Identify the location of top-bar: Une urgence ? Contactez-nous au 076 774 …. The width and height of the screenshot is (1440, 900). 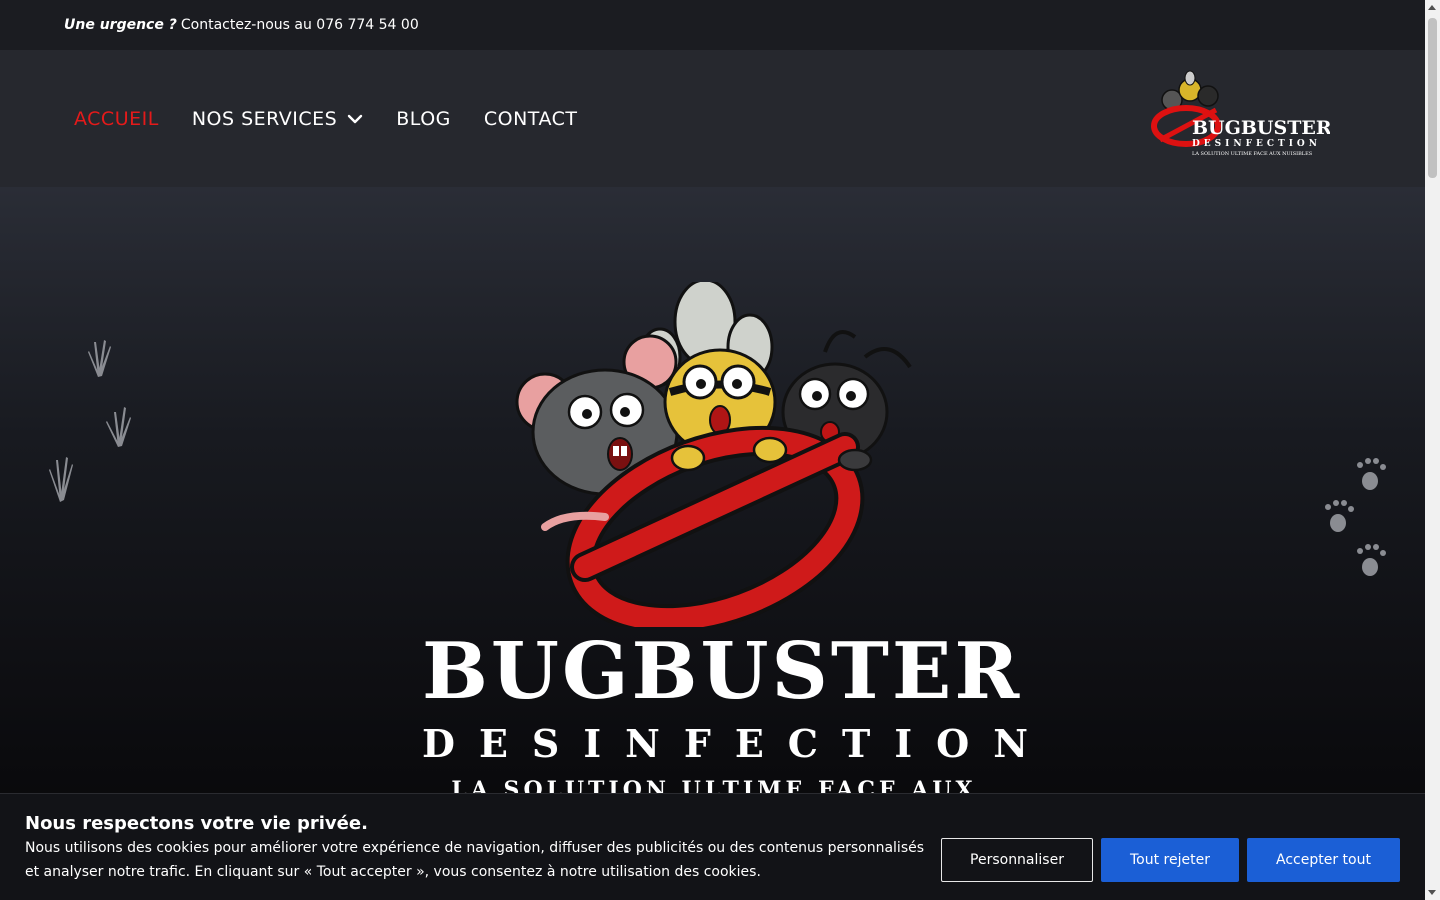
(712, 25).